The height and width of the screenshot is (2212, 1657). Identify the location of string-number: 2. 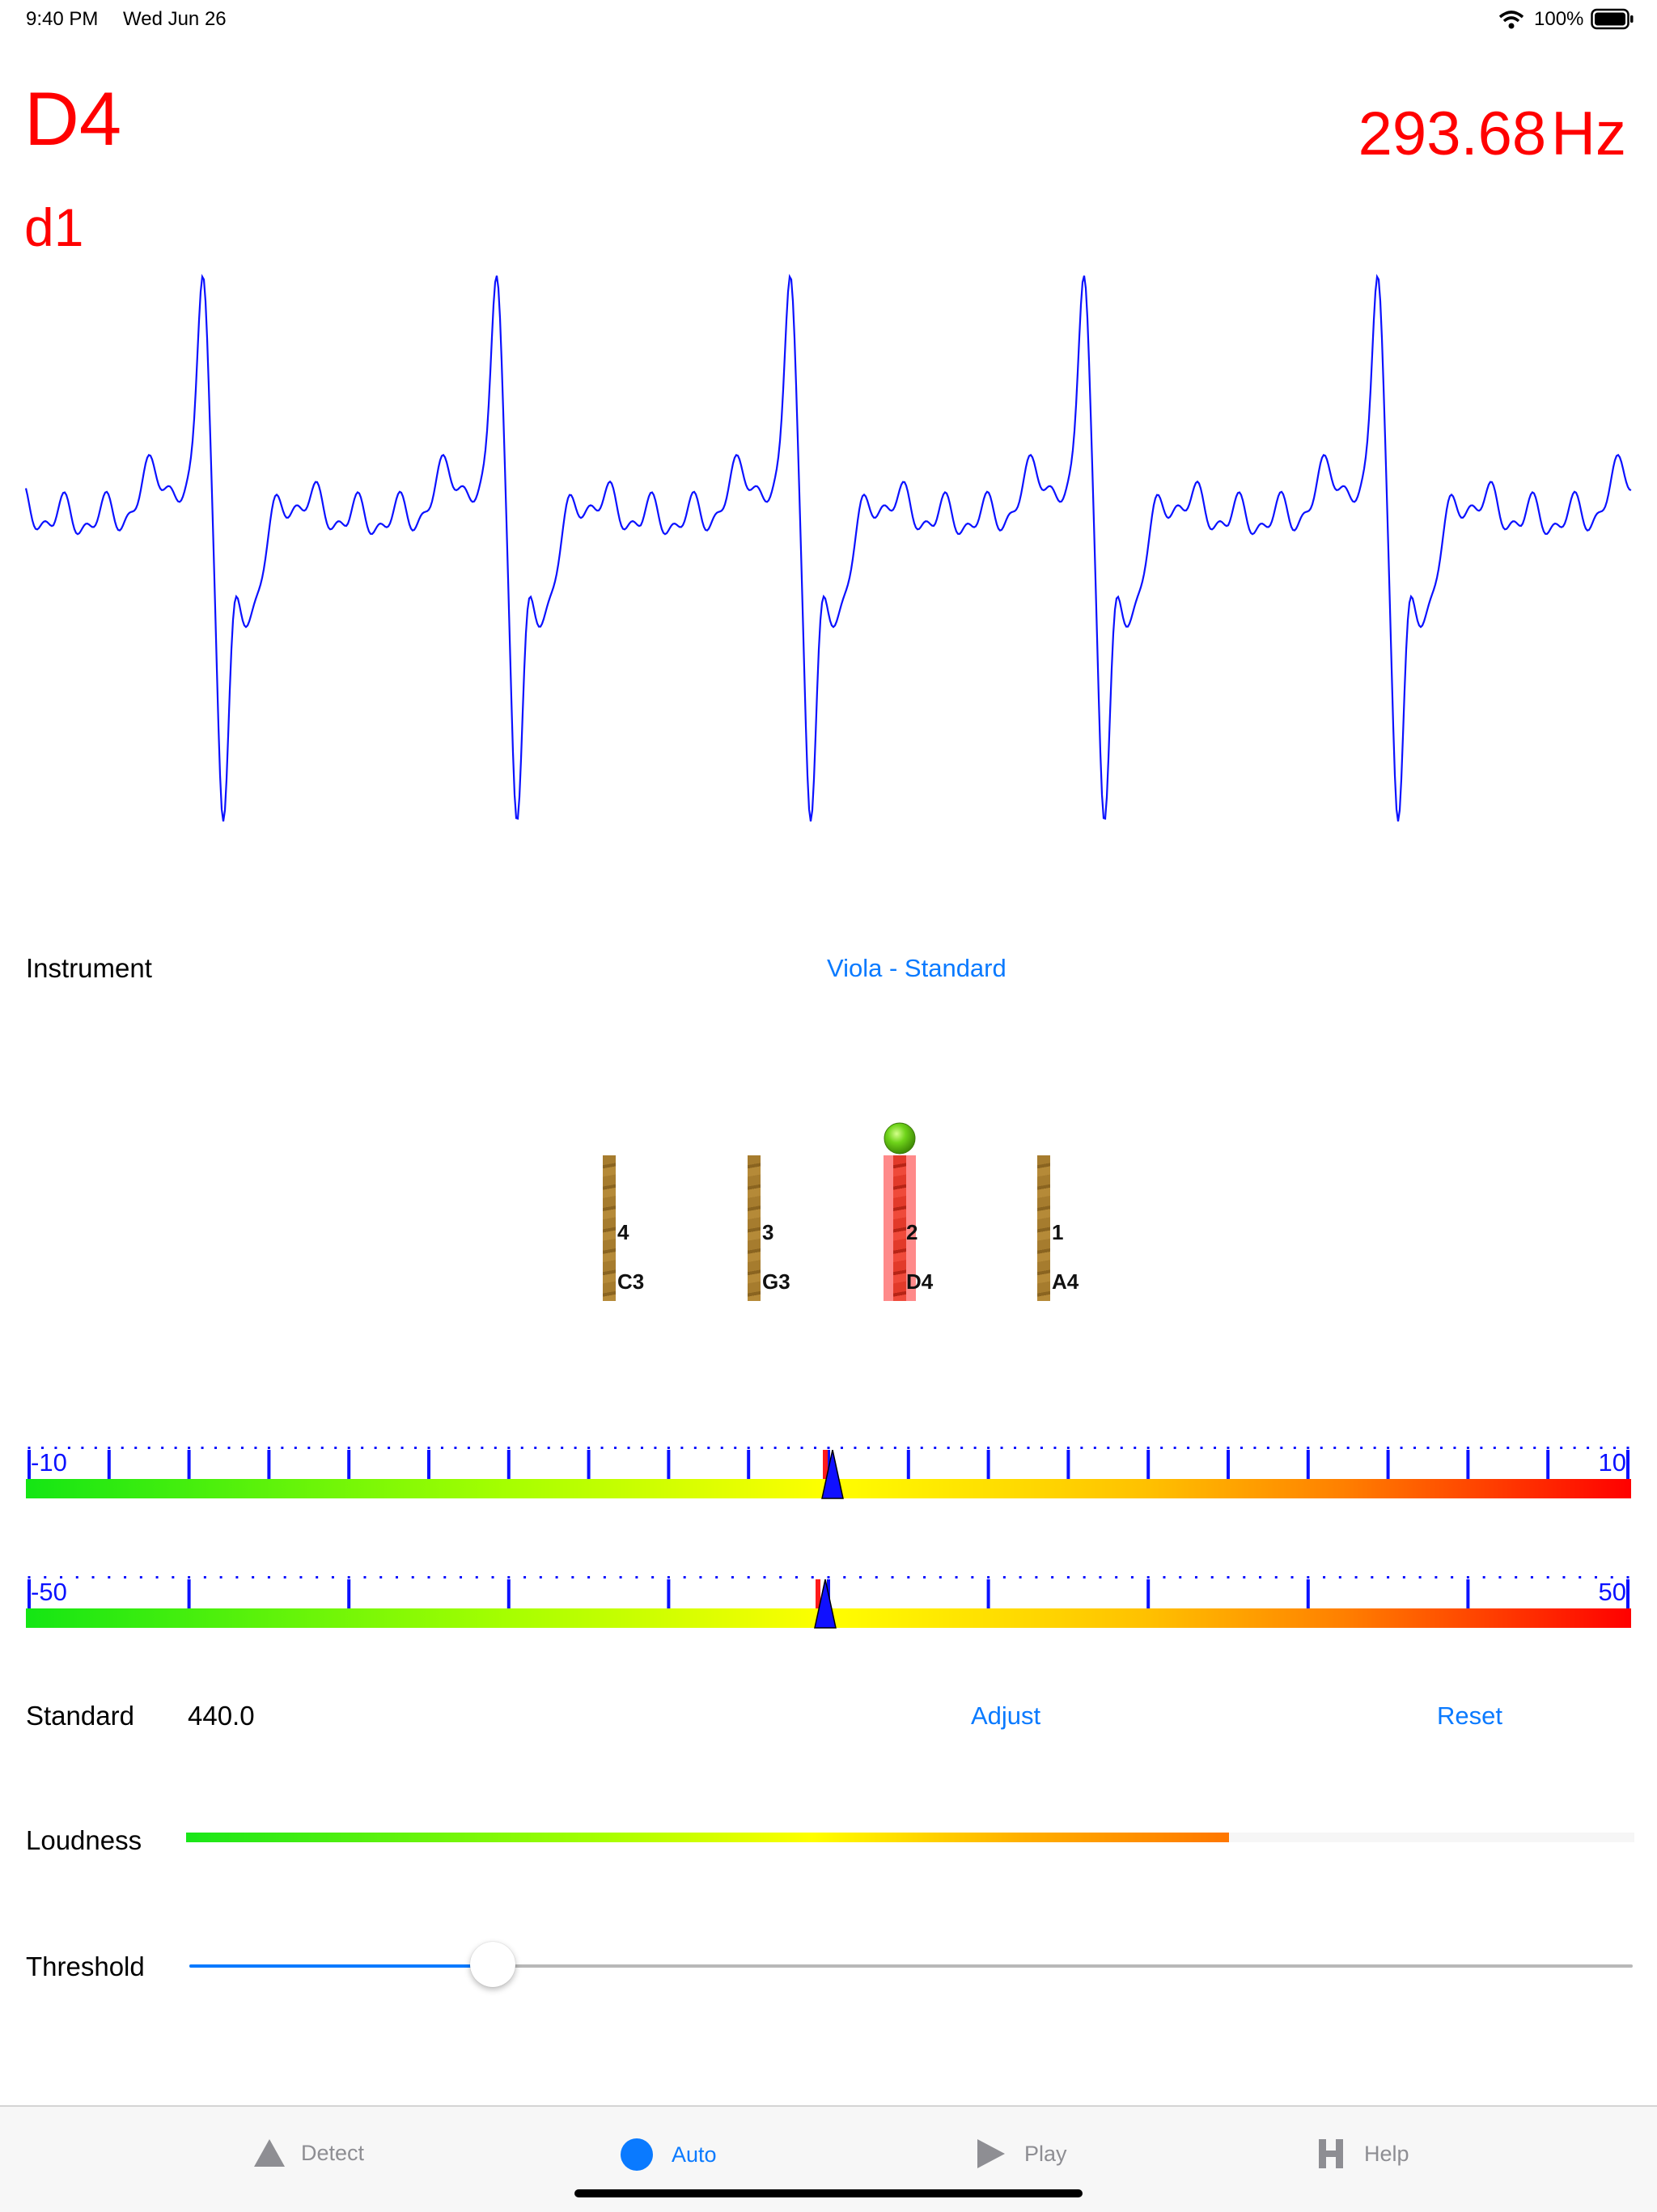
(912, 1232).